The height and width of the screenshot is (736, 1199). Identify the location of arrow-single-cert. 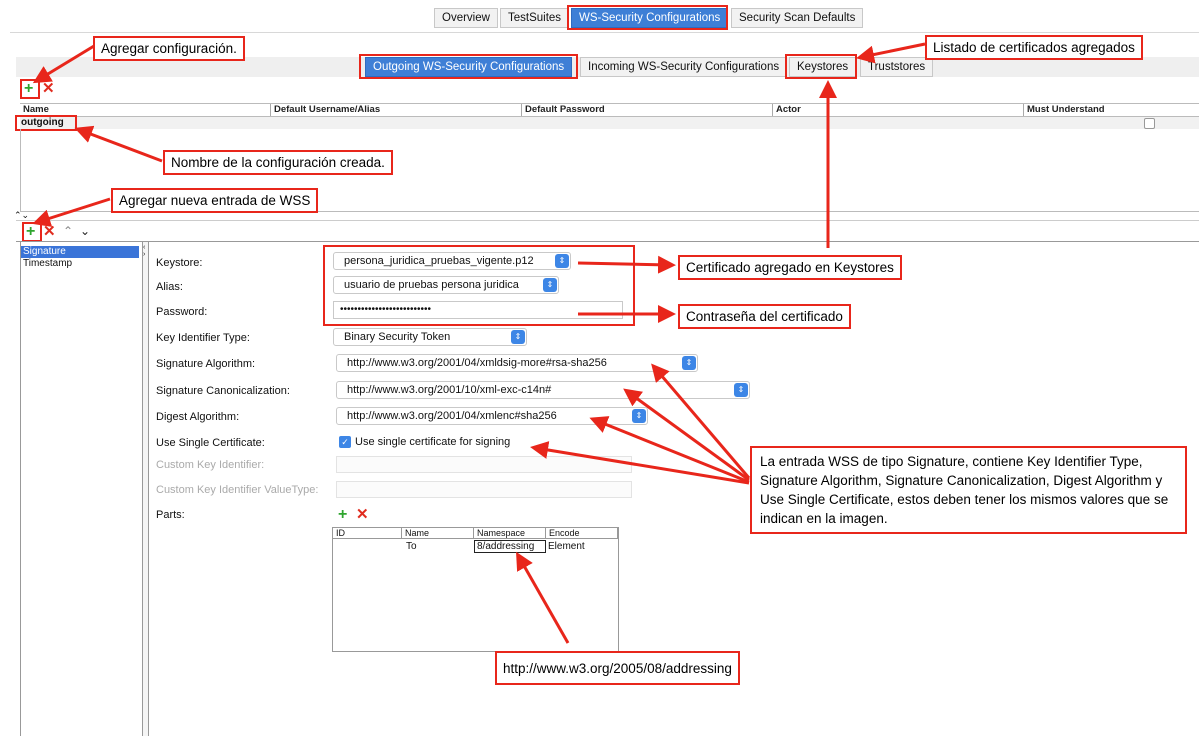
(640, 463).